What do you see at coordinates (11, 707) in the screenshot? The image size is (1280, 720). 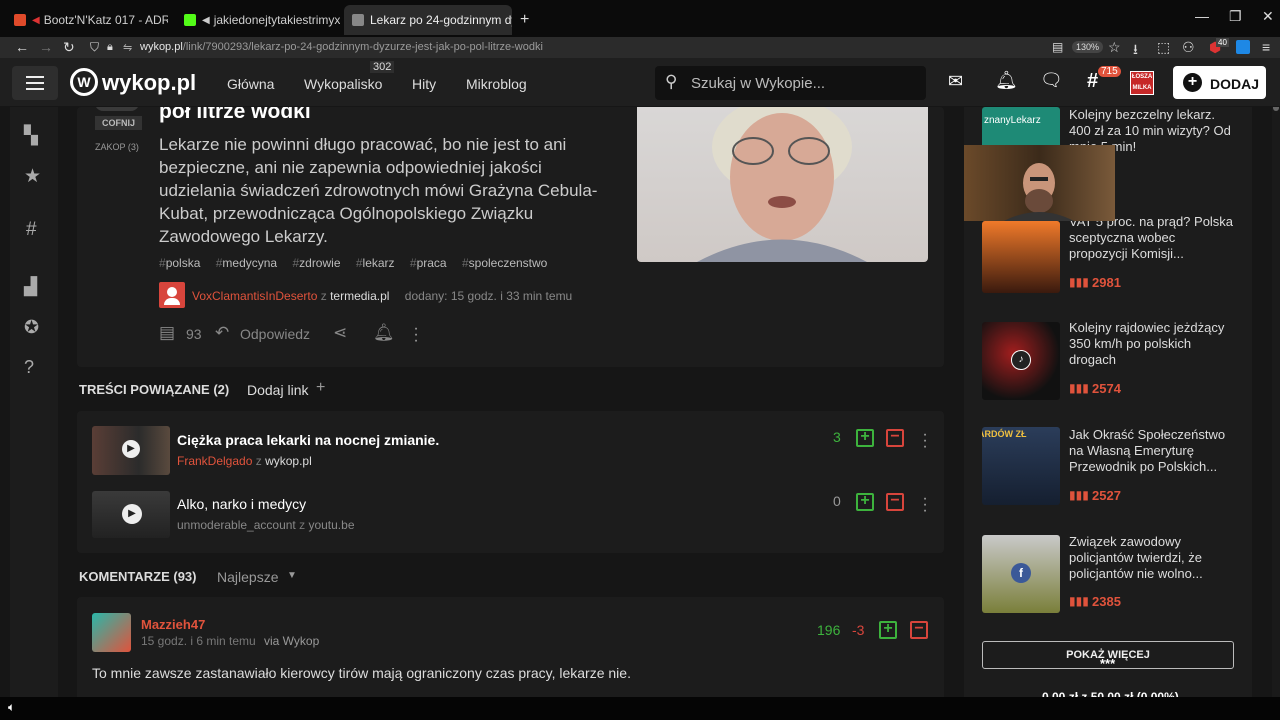 I see `speaker-icon: 🔈︎` at bounding box center [11, 707].